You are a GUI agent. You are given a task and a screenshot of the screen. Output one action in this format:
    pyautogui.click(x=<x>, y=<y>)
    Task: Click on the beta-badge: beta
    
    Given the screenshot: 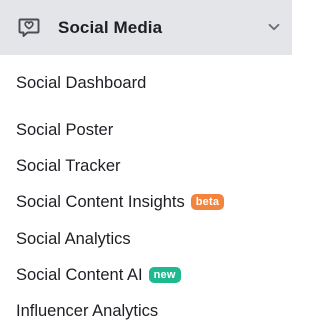 What is the action you would take?
    pyautogui.click(x=207, y=202)
    